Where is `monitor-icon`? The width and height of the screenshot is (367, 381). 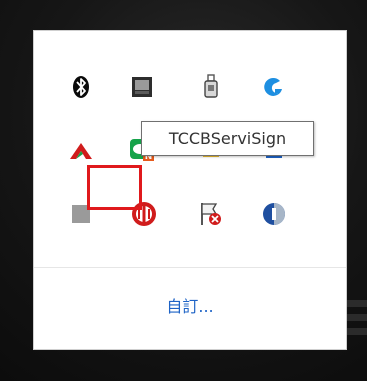
monitor-icon is located at coordinates (142, 87).